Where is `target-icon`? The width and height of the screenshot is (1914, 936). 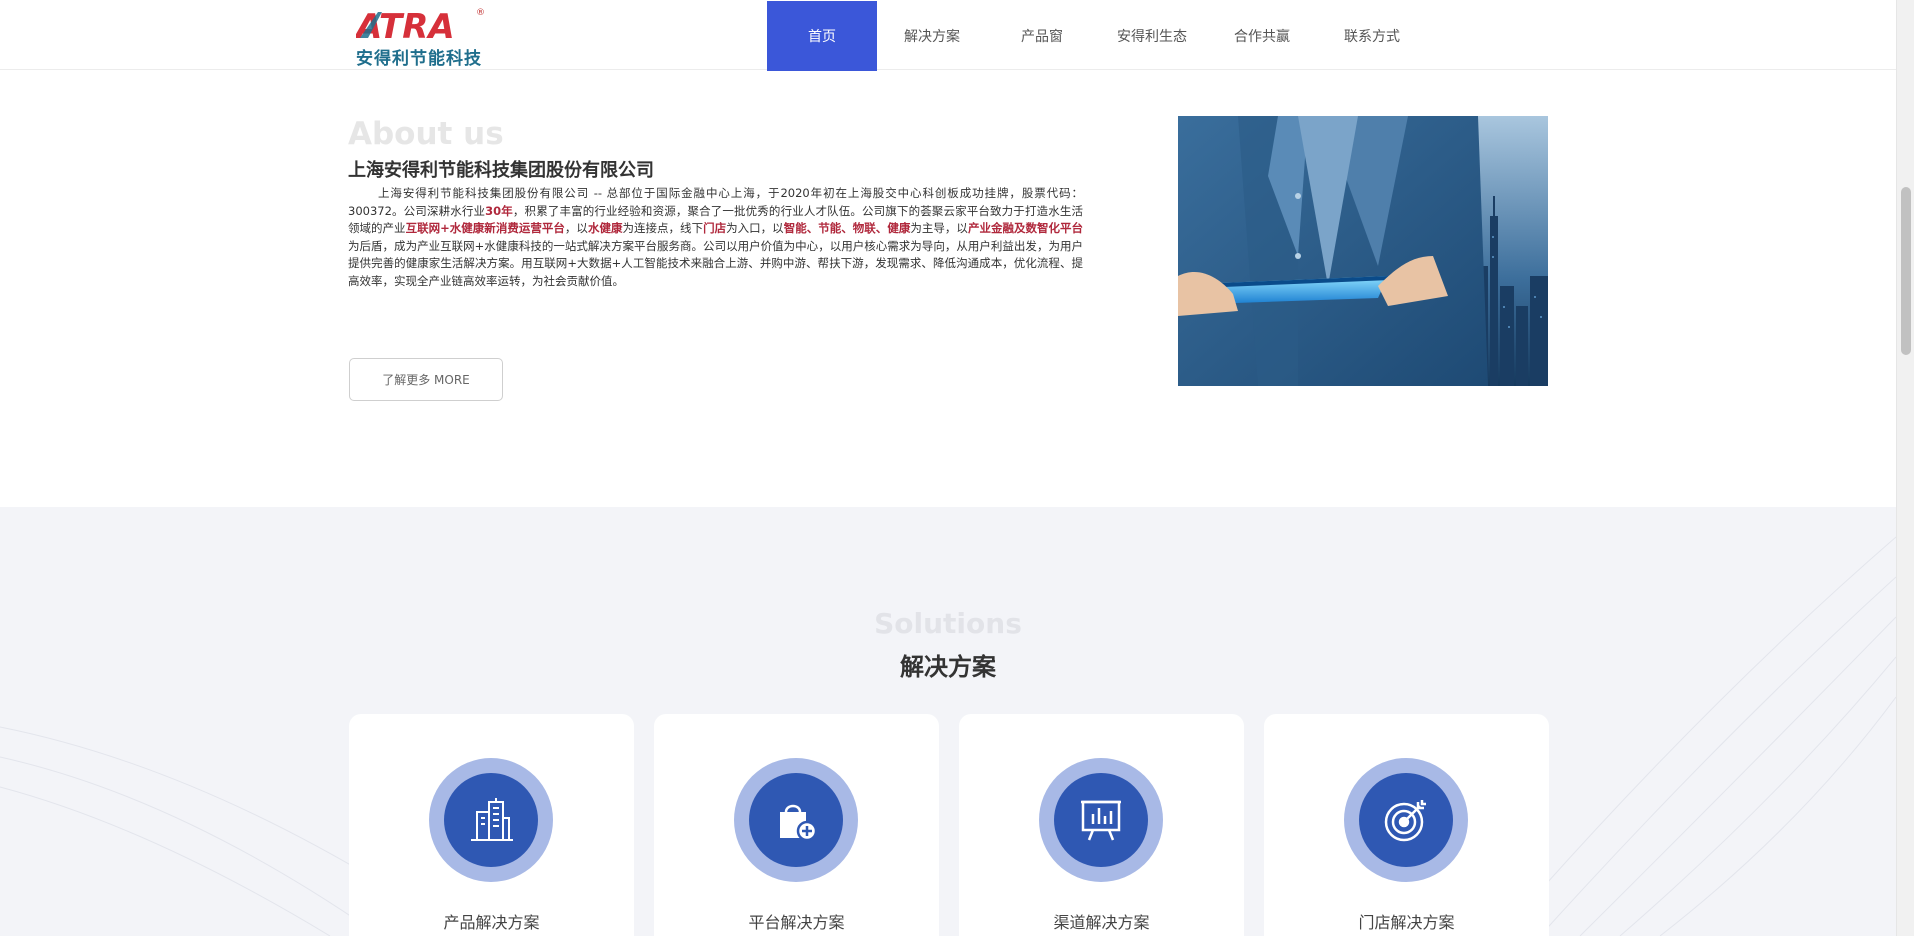
target-icon is located at coordinates (1405, 821).